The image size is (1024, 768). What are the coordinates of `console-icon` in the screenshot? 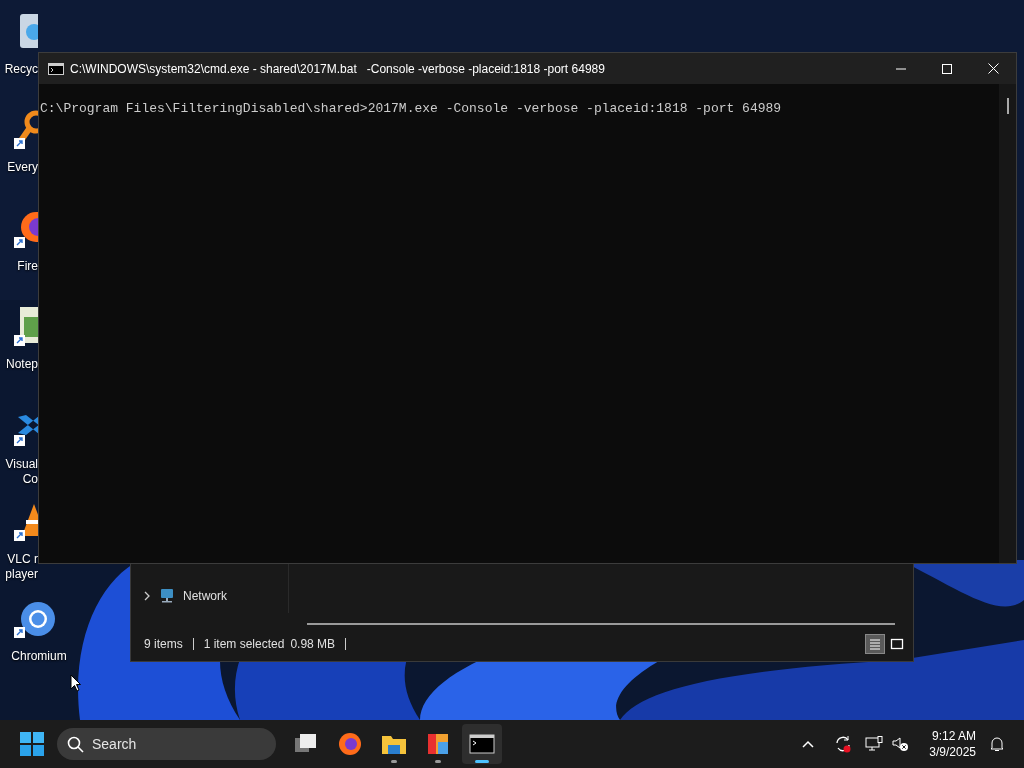 It's located at (56, 68).